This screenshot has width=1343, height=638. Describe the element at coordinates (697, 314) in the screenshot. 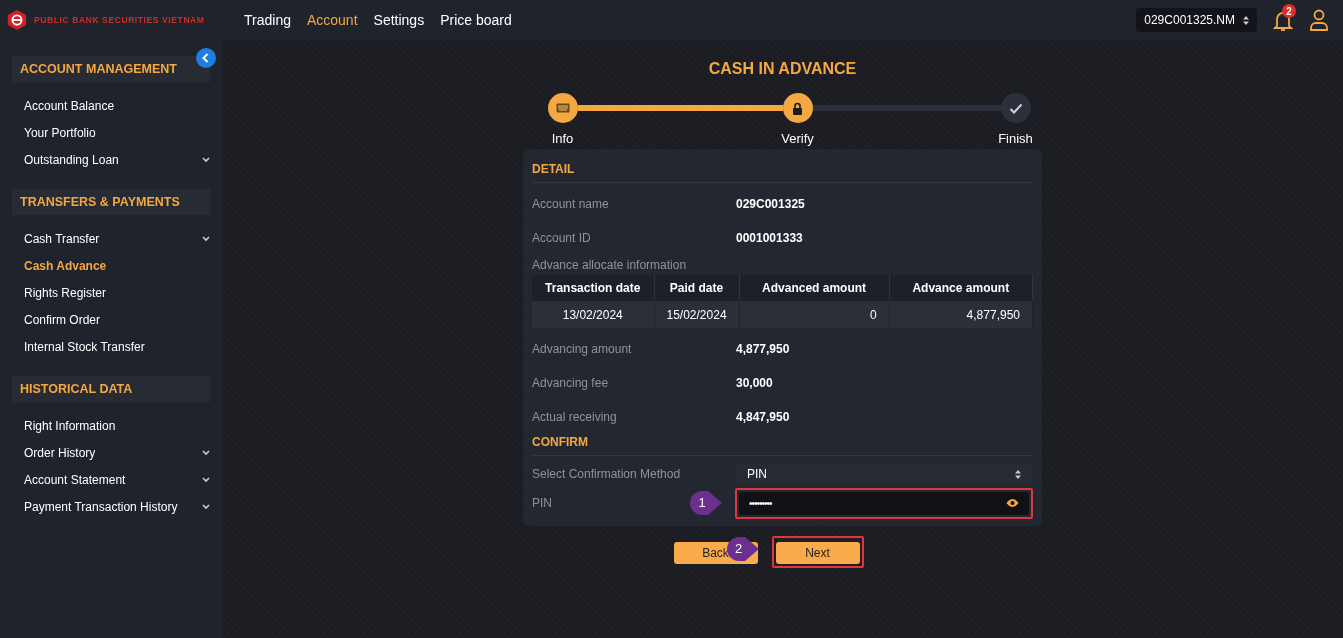

I see `table-cell: 15/02/2024` at that location.